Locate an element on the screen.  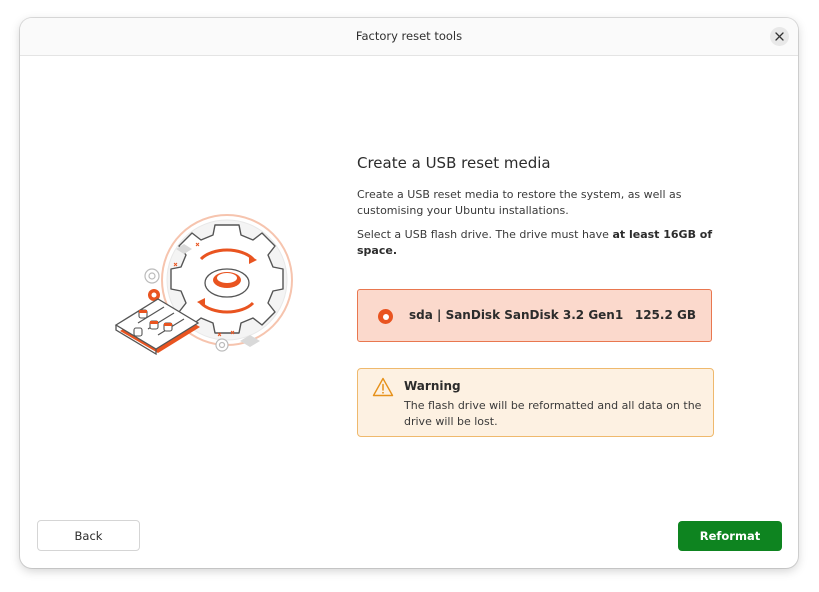
page-title: Create a USB reset media is located at coordinates (454, 163).